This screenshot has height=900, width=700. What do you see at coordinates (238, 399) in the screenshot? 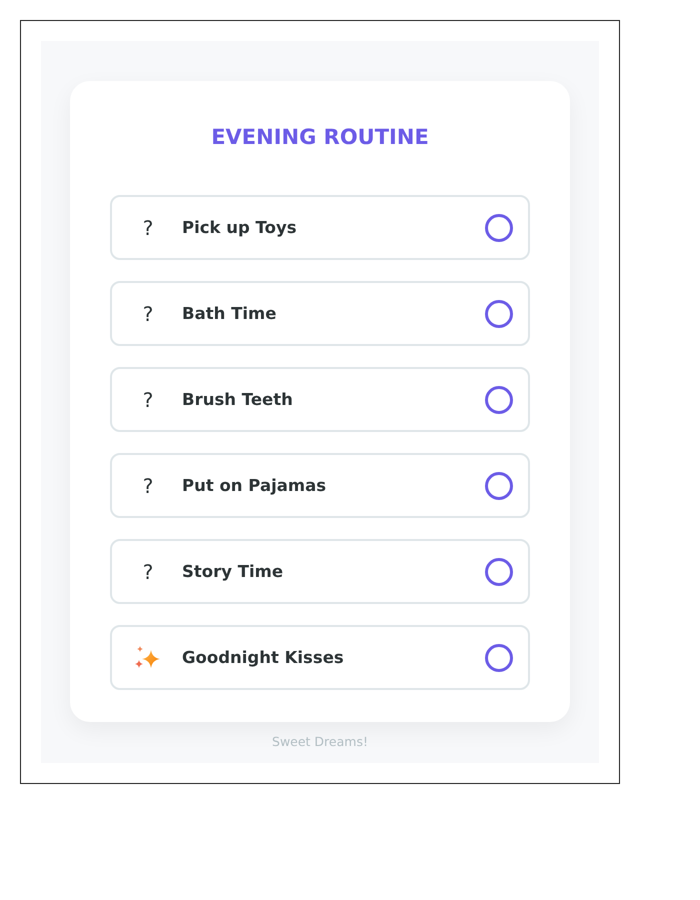
I see `task-label: Brush Teeth` at bounding box center [238, 399].